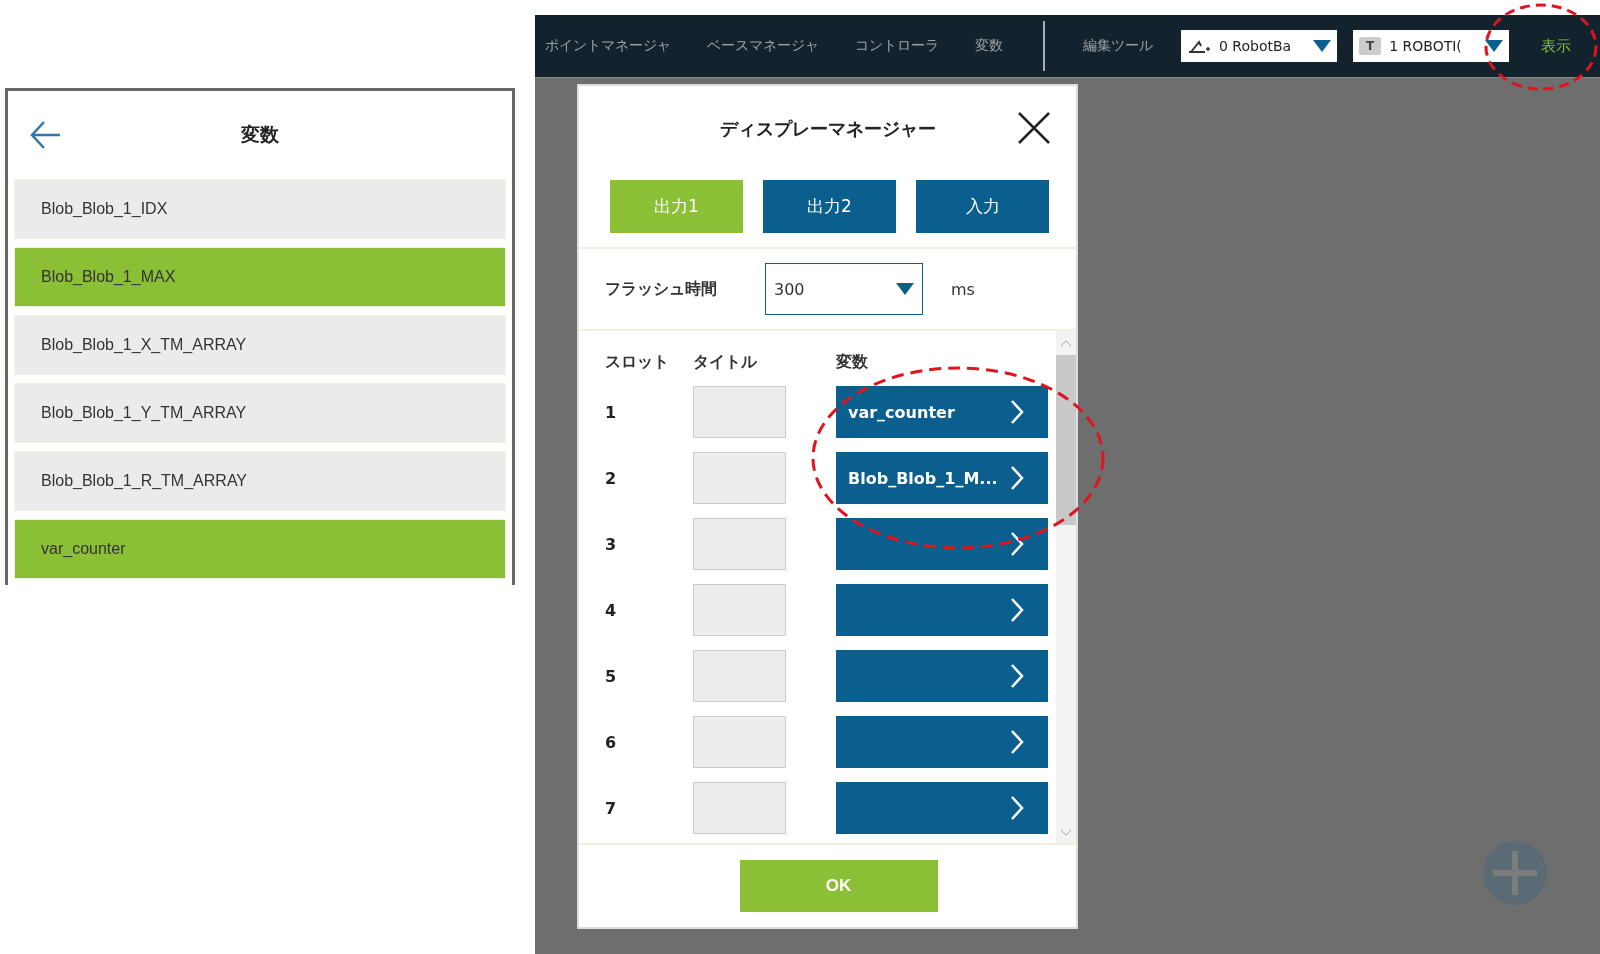 The height and width of the screenshot is (954, 1600). I want to click on base-icon, so click(1199, 46).